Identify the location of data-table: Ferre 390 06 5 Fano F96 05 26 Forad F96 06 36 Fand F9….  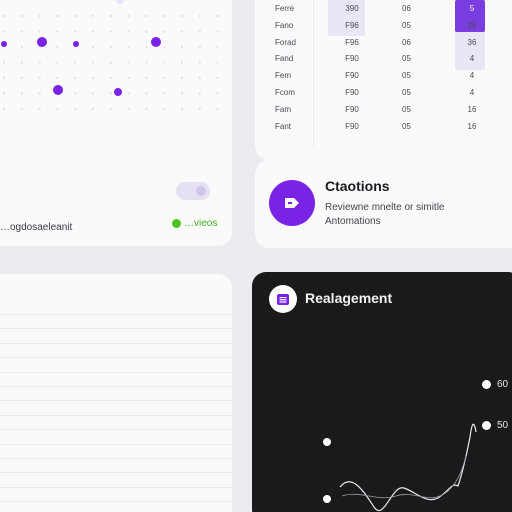
(383, 74).